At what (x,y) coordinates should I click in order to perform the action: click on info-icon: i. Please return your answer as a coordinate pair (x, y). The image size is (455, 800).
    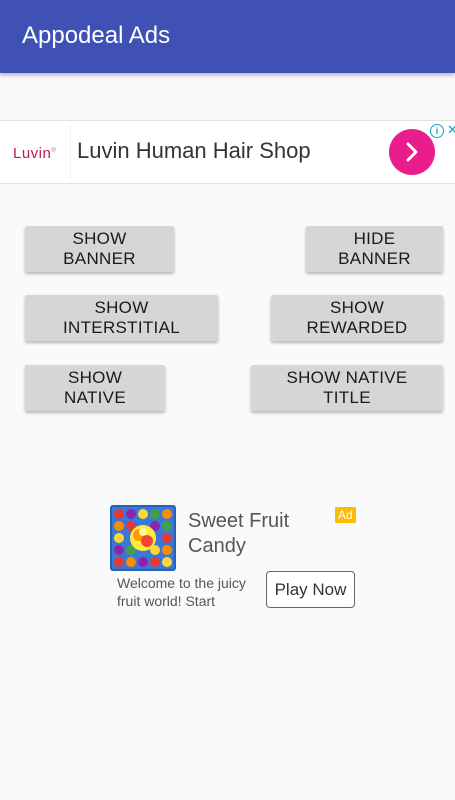
    Looking at the image, I should click on (437, 131).